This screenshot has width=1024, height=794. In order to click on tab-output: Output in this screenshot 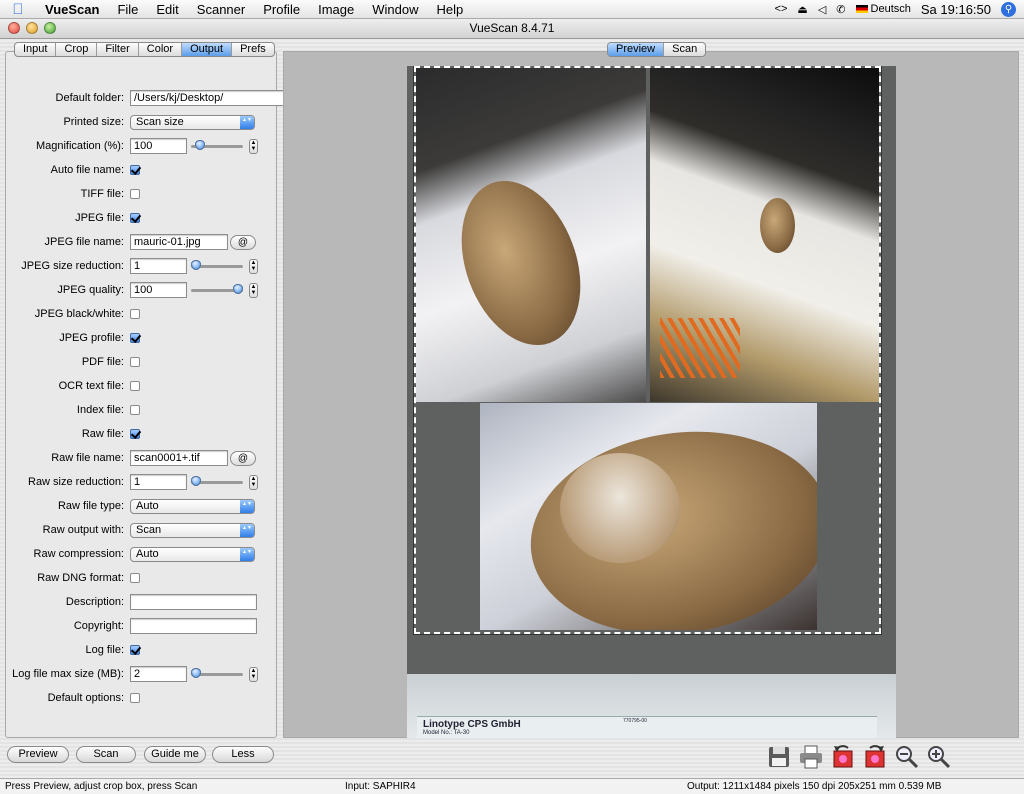, I will do `click(207, 49)`.